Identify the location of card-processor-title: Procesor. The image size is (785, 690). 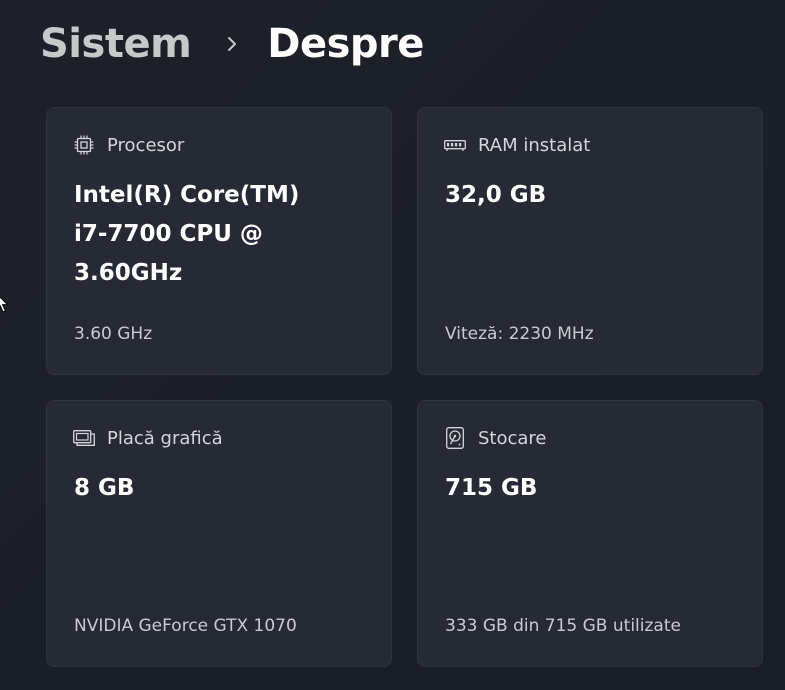
(146, 145).